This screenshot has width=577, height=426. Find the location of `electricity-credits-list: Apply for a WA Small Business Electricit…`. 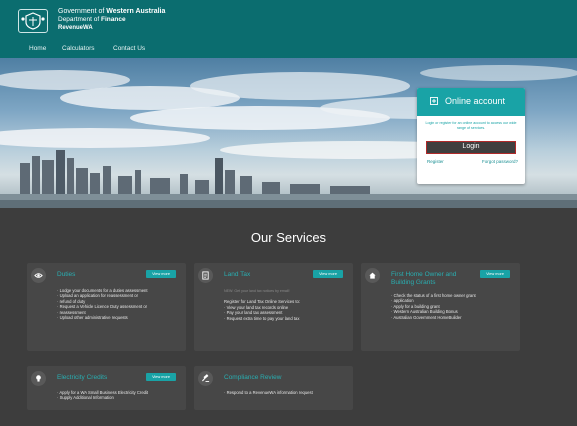

electricity-credits-list: Apply for a WA Small Business Electricit… is located at coordinates (102, 395).